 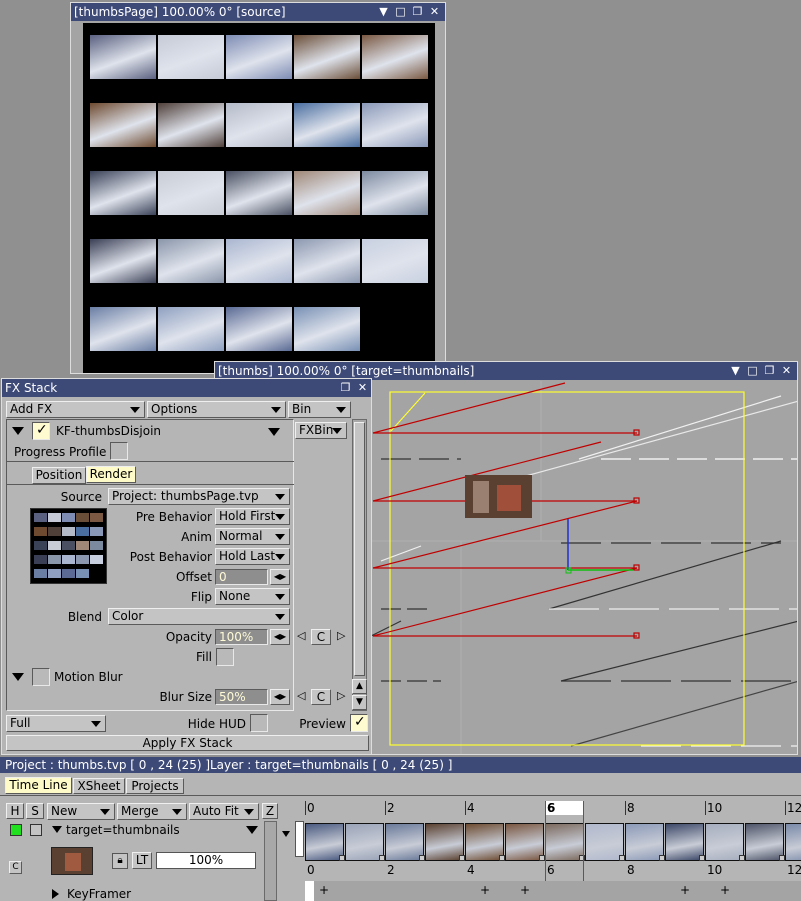 I want to click on layer-opacity-field: 100%, so click(x=206, y=860).